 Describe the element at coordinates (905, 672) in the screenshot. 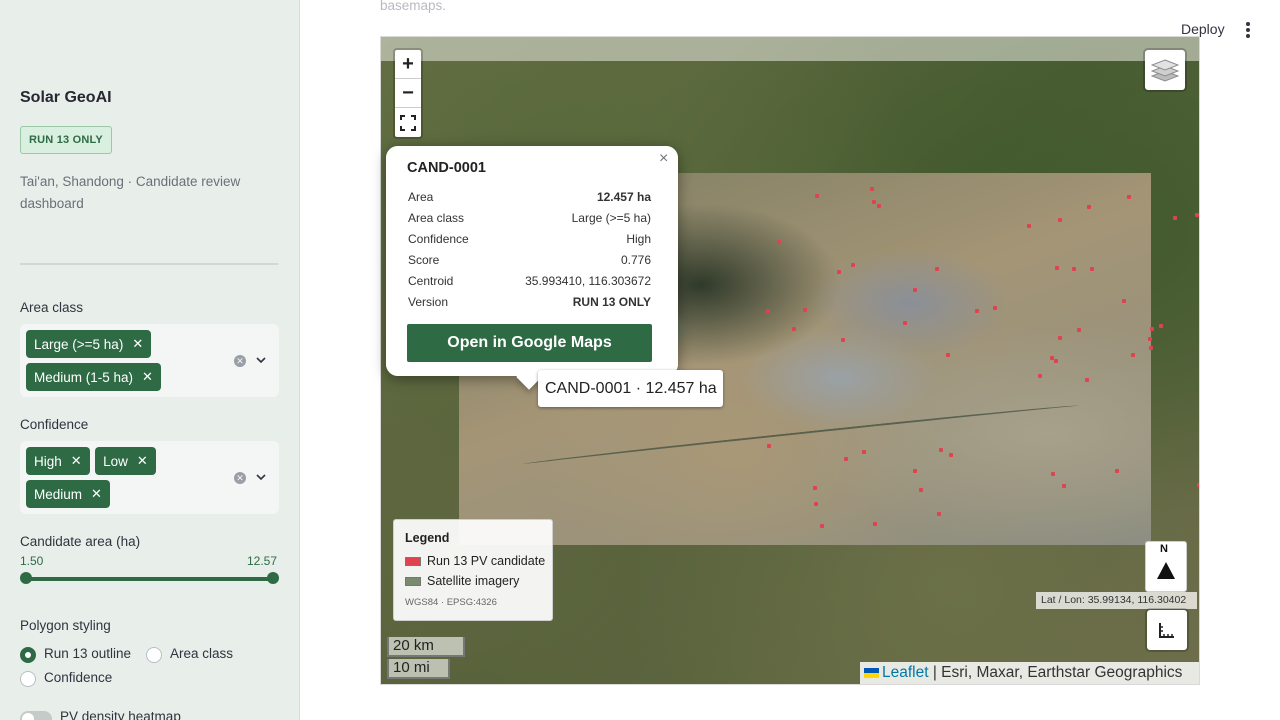

I see `leaflet-link: Leaflet` at that location.